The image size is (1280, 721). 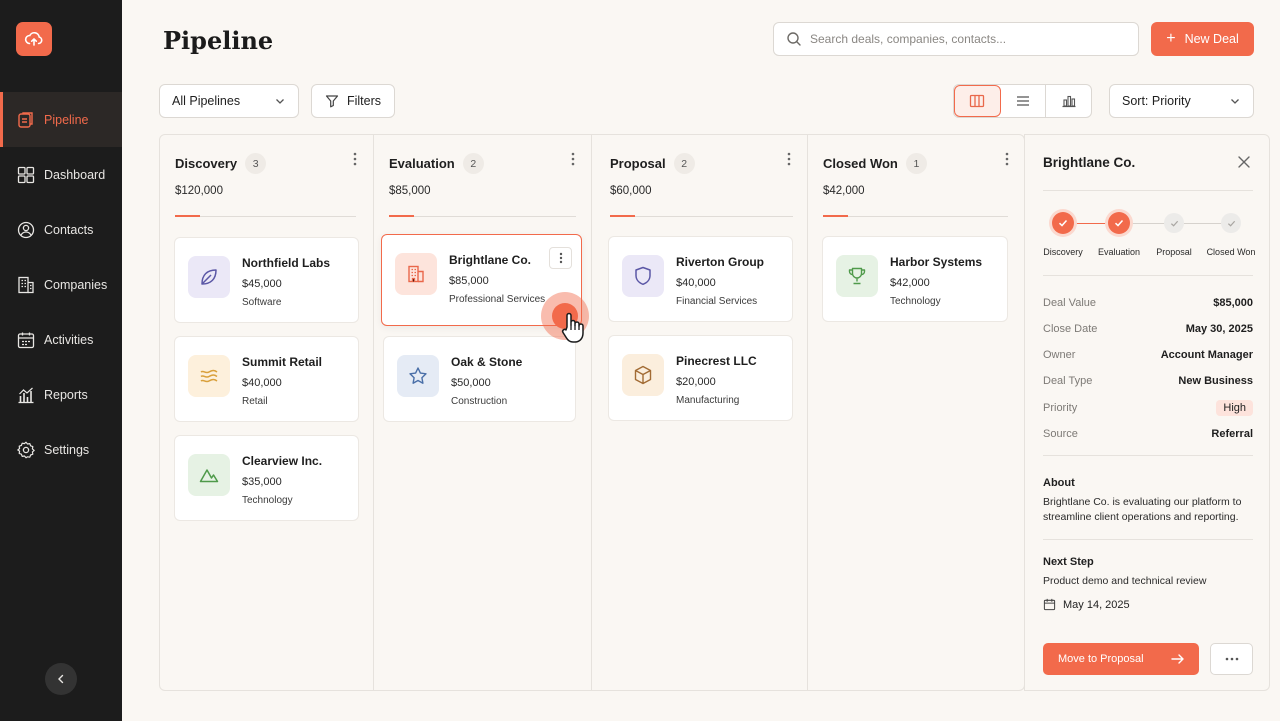 What do you see at coordinates (69, 339) in the screenshot?
I see `sidebar-item-label: Activities` at bounding box center [69, 339].